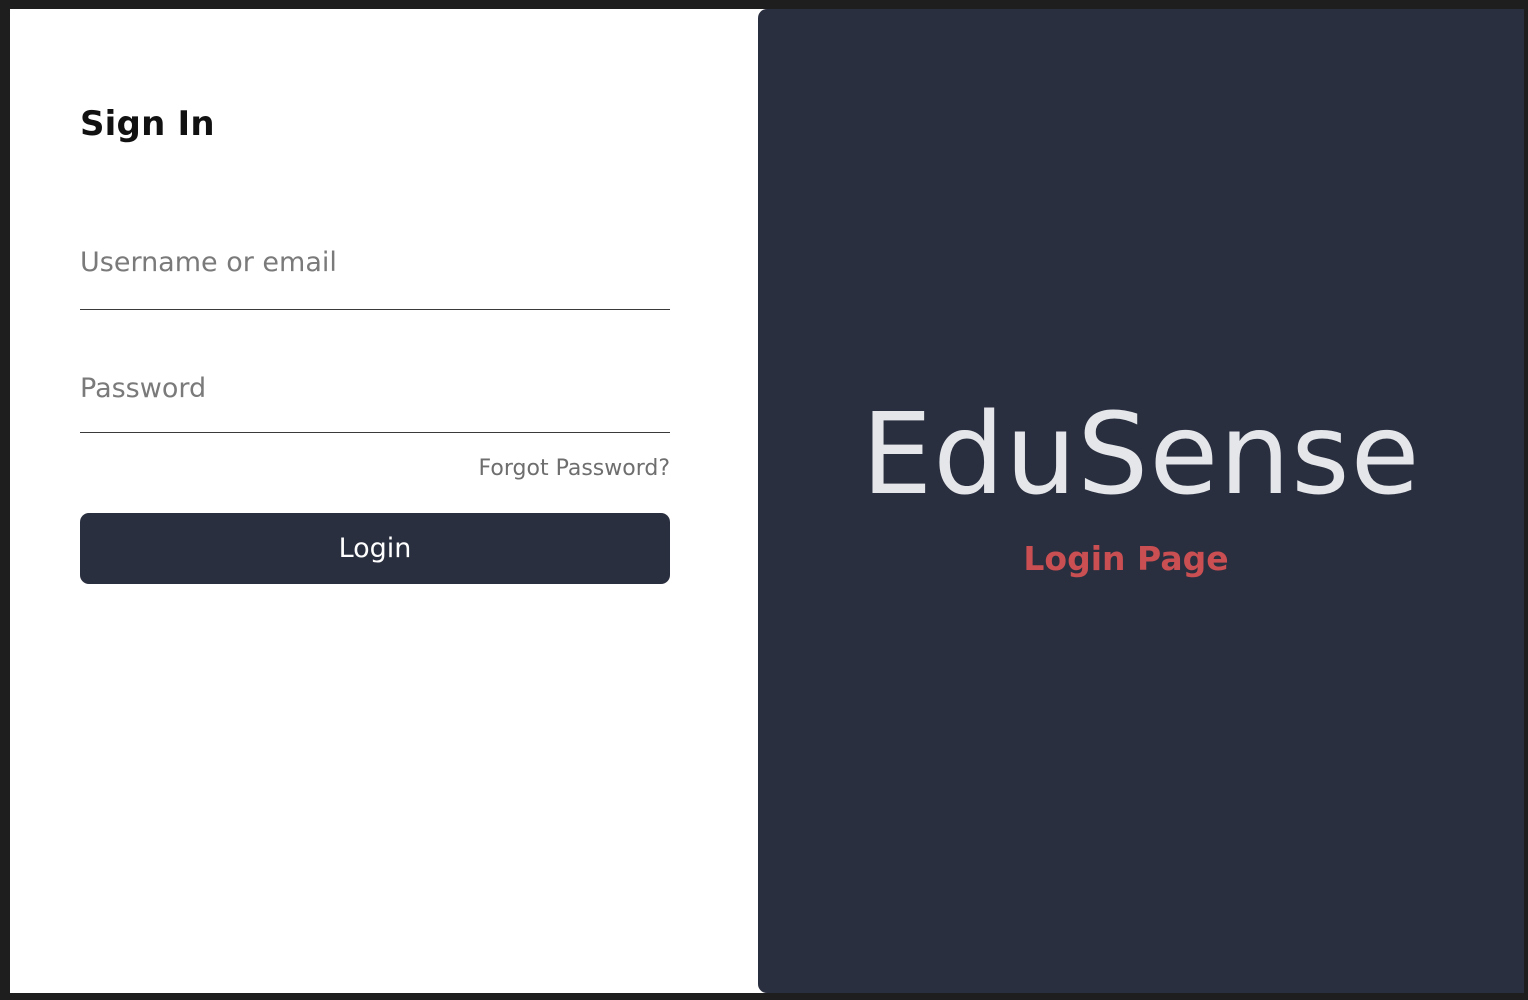 This screenshot has width=1528, height=1000. I want to click on password-field, so click(375, 403).